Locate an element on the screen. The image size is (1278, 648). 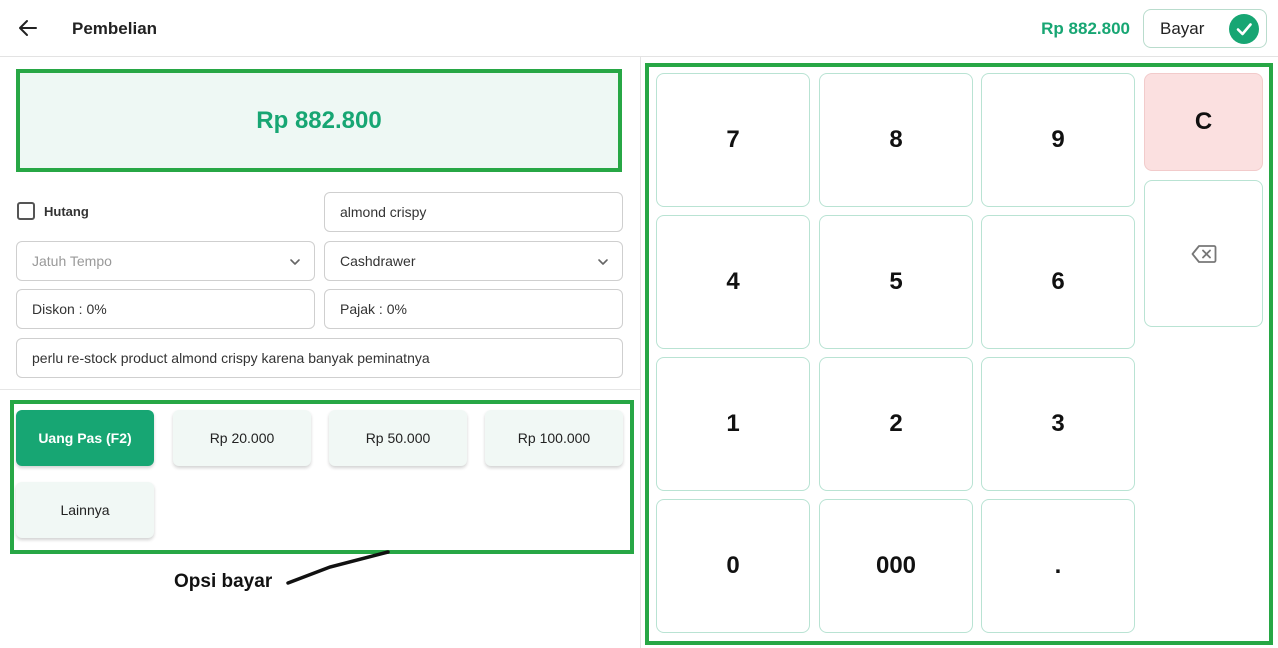
key-7: 7 is located at coordinates (733, 140).